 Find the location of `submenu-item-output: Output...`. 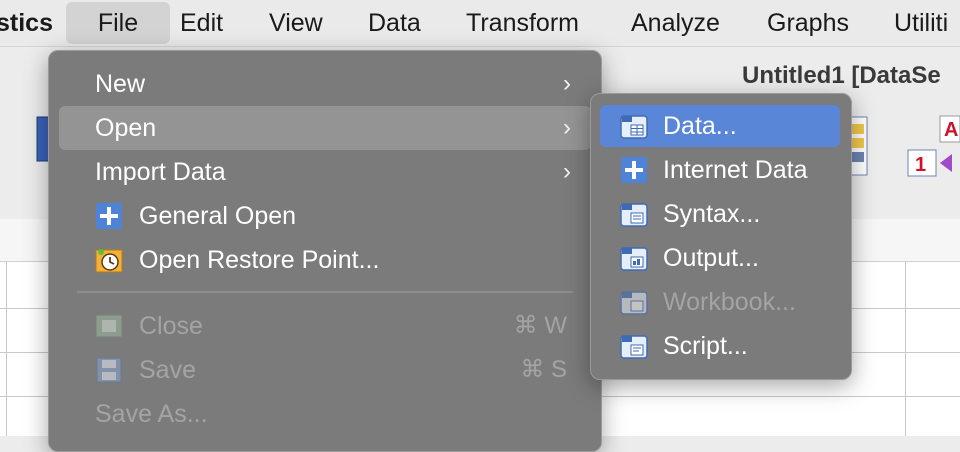

submenu-item-output: Output... is located at coordinates (720, 258).